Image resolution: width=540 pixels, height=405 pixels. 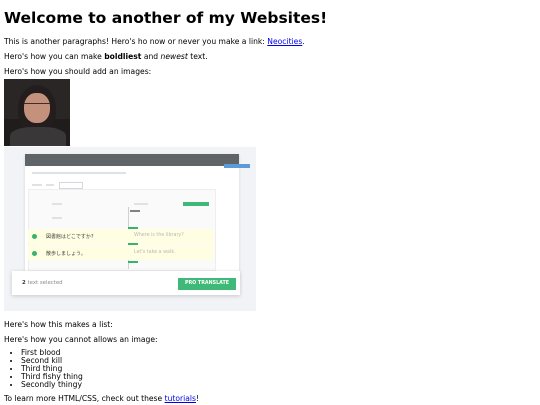 I want to click on outro-exclamation: !, so click(x=197, y=398).